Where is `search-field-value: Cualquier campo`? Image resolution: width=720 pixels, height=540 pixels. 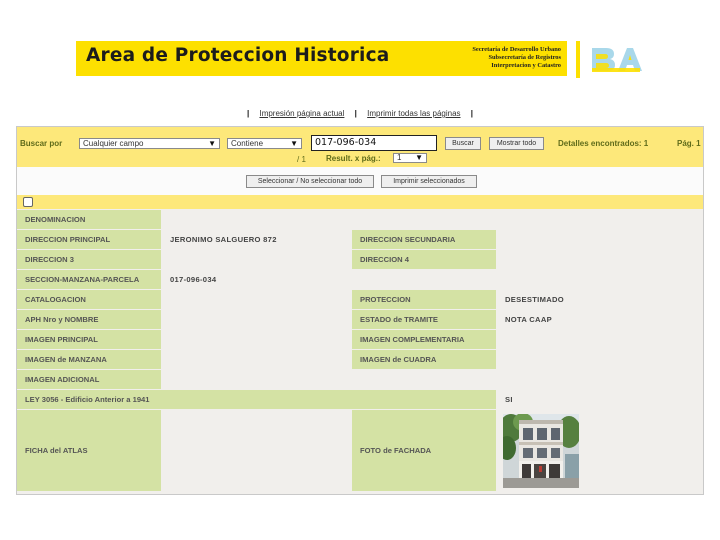 search-field-value: Cualquier campo is located at coordinates (113, 143).